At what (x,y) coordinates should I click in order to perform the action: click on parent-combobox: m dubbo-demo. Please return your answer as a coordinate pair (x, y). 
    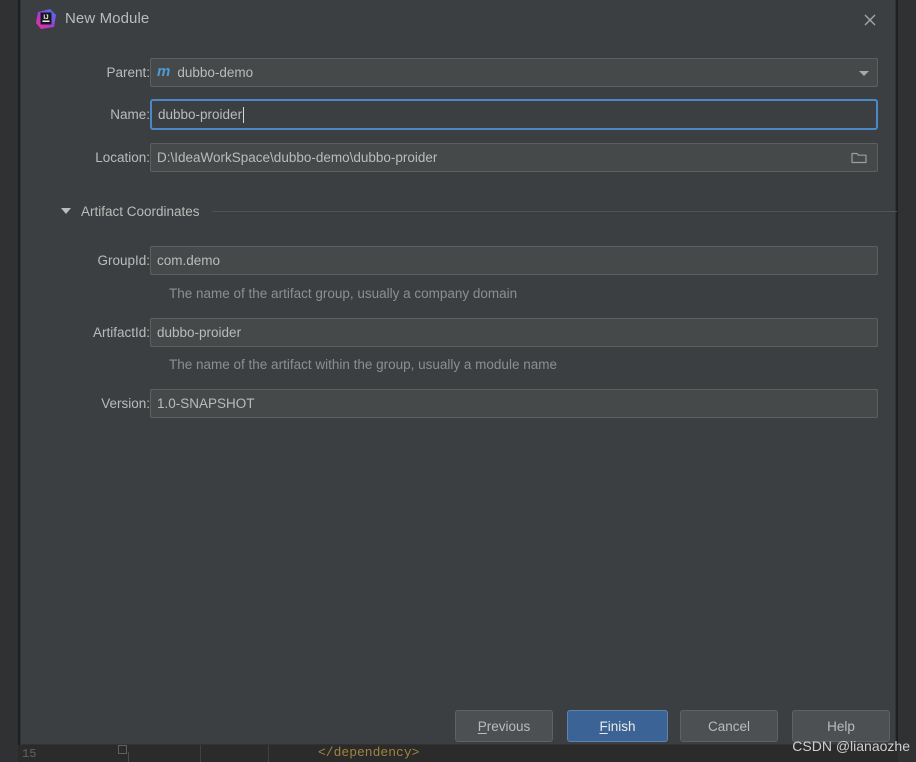
    Looking at the image, I should click on (514, 72).